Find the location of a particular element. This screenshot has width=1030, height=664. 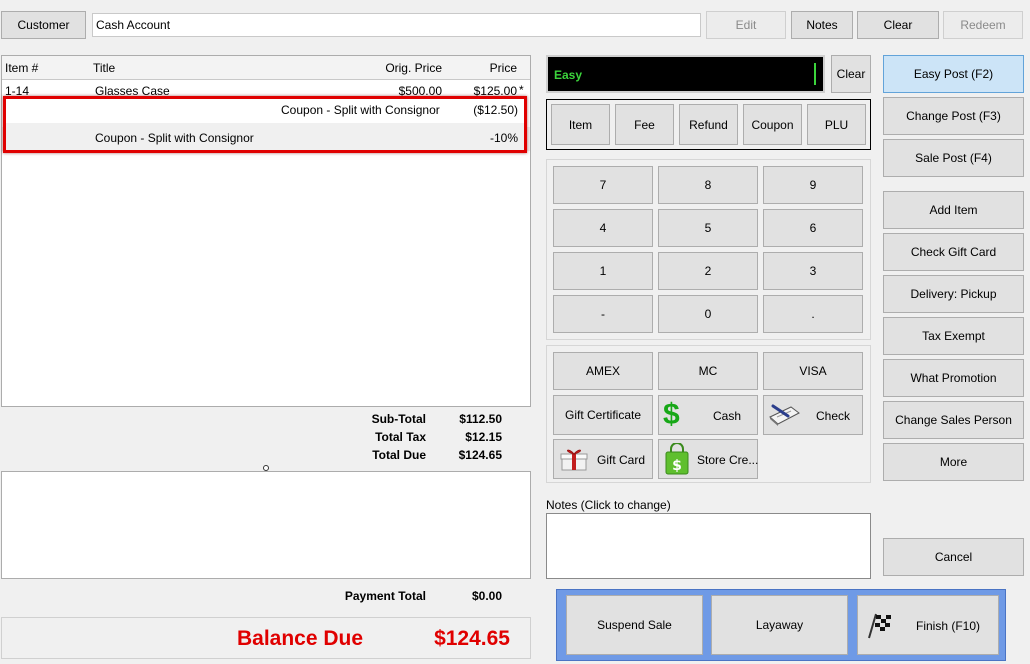

mode-plu-button: PLU is located at coordinates (836, 124).